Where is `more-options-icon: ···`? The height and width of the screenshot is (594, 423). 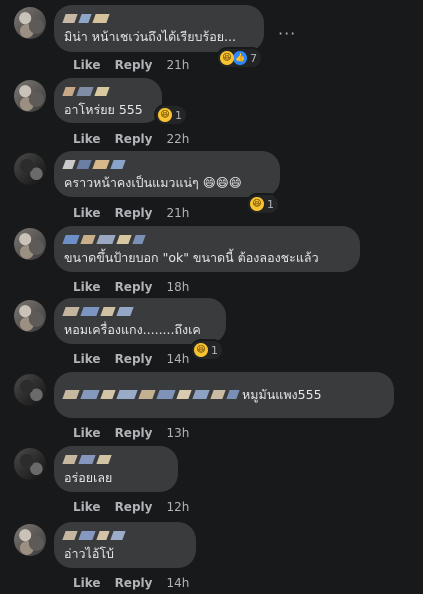 more-options-icon: ··· is located at coordinates (287, 33).